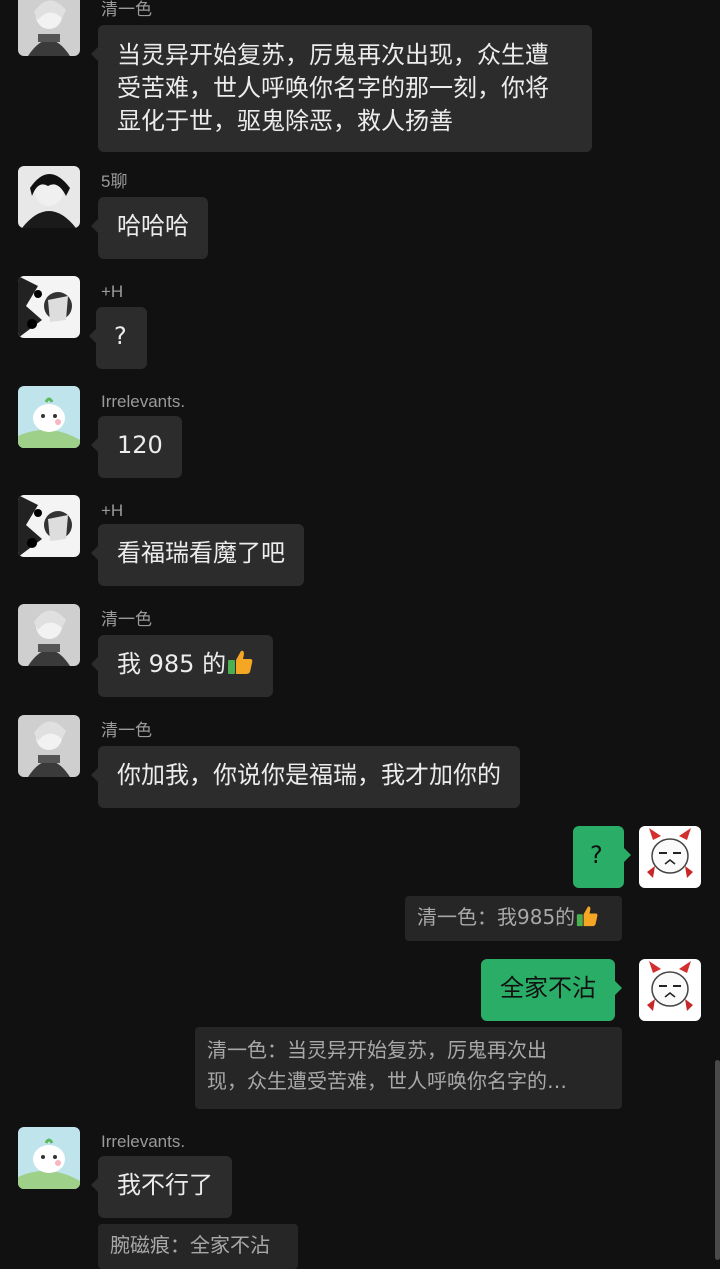  What do you see at coordinates (198, 1246) in the screenshot?
I see `quoted-message: 腕磁痕：全家不沾` at bounding box center [198, 1246].